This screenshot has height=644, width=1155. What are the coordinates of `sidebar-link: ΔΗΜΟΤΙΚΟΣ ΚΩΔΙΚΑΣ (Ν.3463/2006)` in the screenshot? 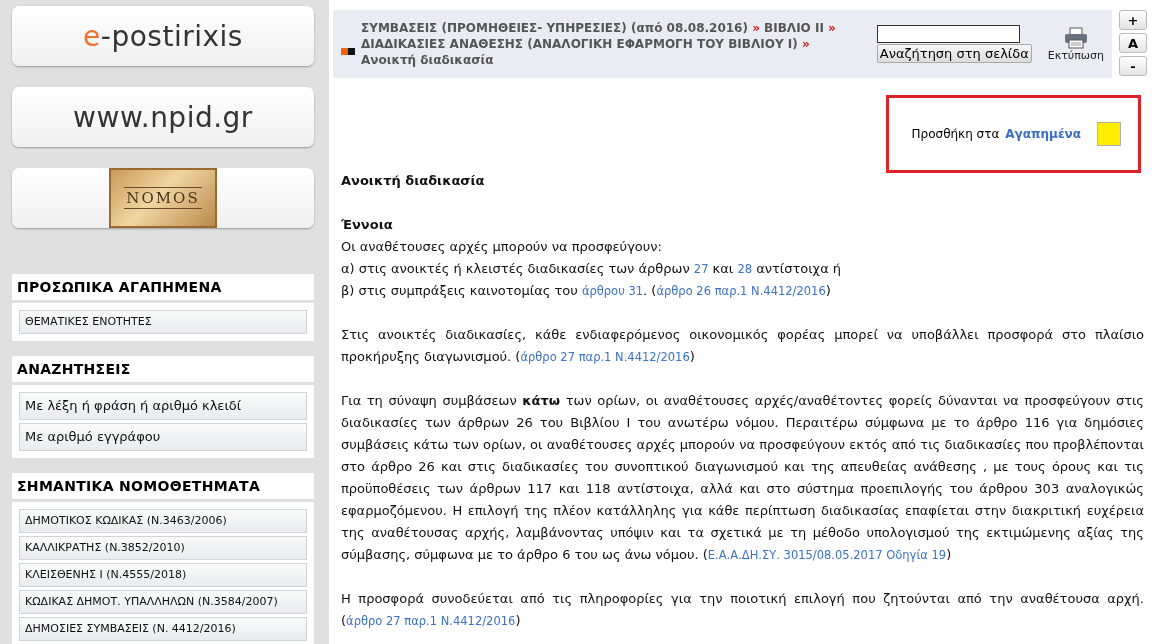 It's located at (163, 521).